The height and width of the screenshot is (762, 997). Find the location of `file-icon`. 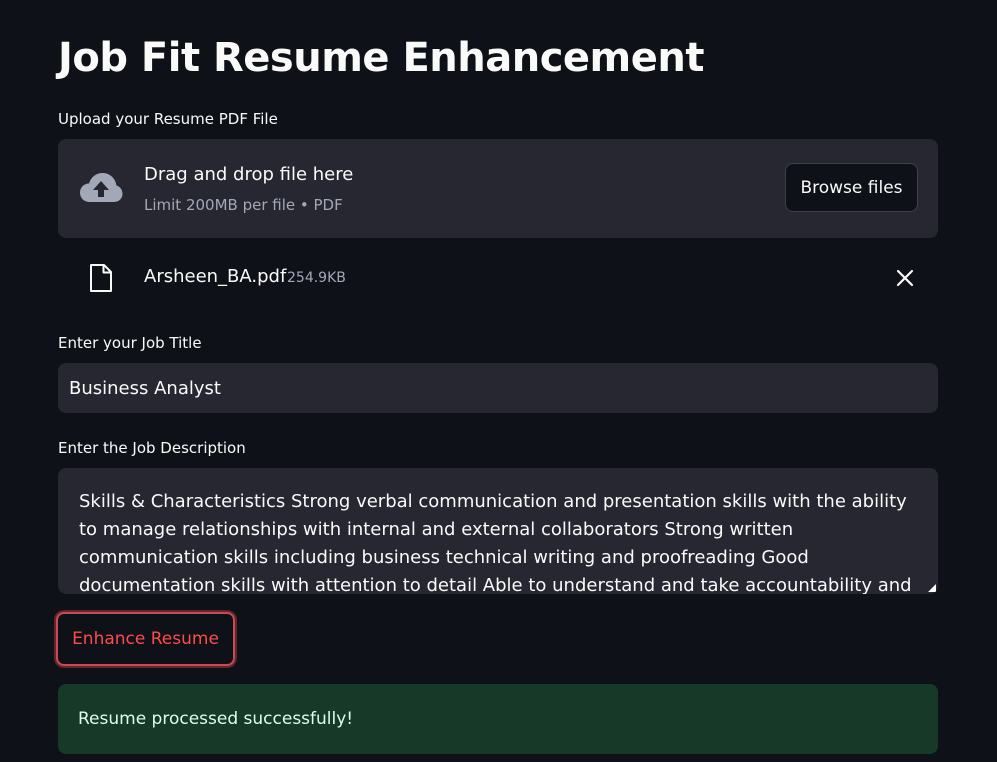

file-icon is located at coordinates (101, 278).